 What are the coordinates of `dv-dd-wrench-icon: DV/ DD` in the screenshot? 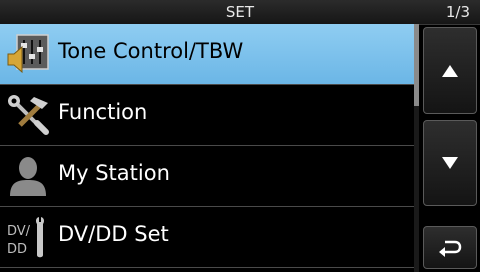 It's located at (25, 237).